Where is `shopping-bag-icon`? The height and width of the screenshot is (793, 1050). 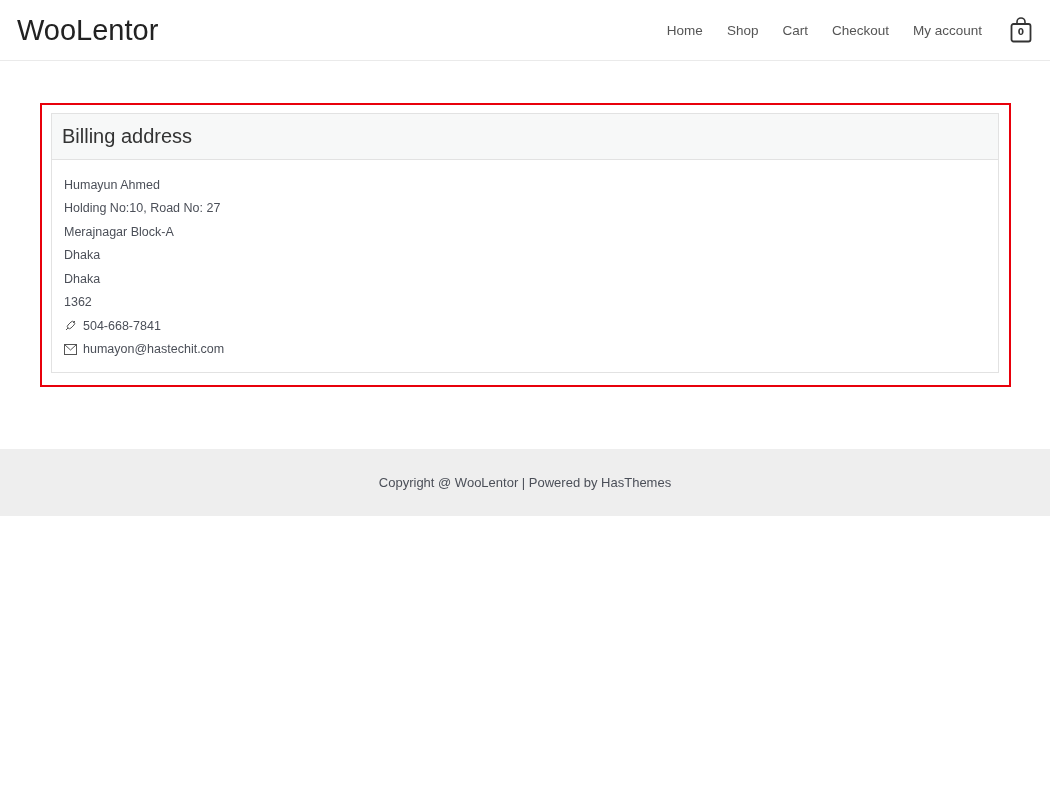
shopping-bag-icon is located at coordinates (1021, 30).